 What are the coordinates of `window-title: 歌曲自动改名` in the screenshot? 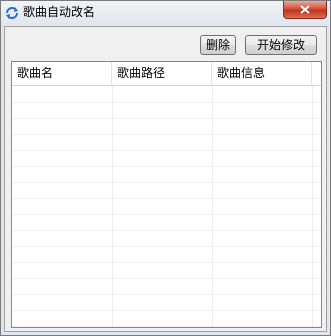 It's located at (59, 12).